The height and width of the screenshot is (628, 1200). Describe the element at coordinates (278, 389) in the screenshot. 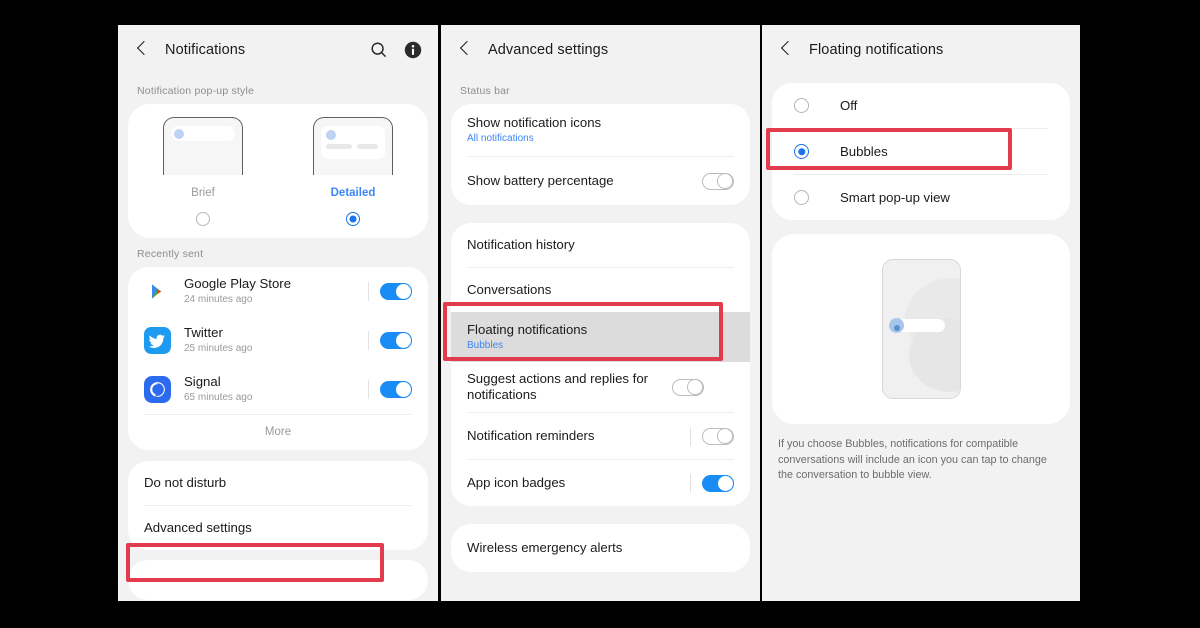

I see `list-item: Signal 65 minutes ago` at that location.